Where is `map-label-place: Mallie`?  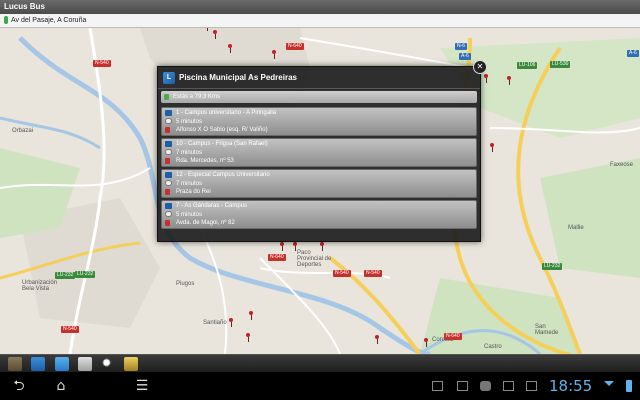 map-label-place: Mallie is located at coordinates (576, 228).